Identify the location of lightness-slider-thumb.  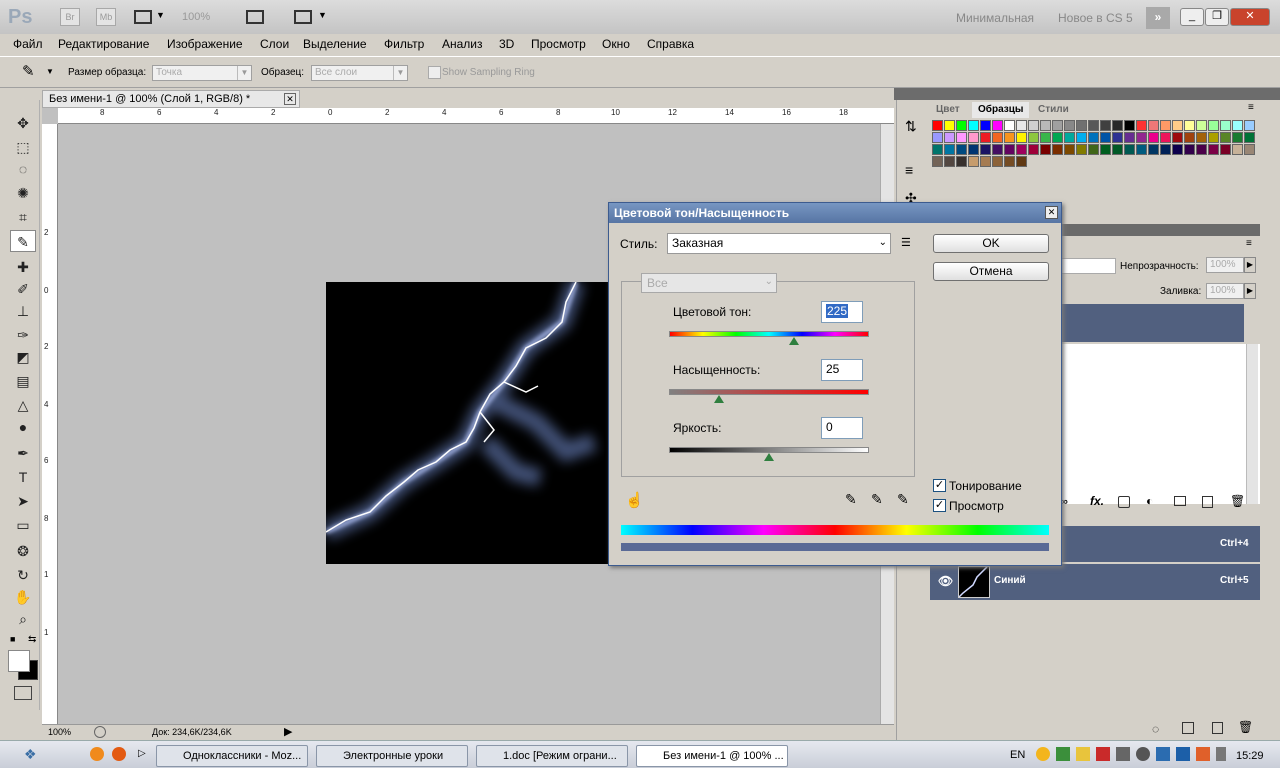
(769, 457).